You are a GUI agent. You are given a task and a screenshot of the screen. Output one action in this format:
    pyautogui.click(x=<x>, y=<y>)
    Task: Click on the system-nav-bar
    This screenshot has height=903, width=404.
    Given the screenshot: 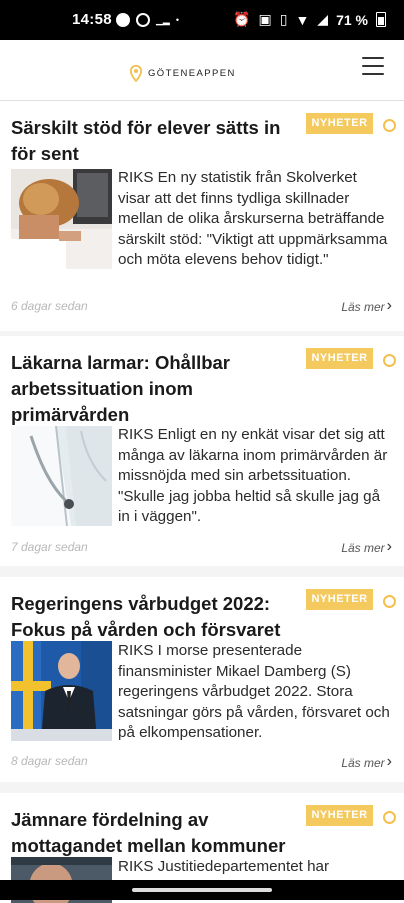 What is the action you would take?
    pyautogui.click(x=202, y=890)
    